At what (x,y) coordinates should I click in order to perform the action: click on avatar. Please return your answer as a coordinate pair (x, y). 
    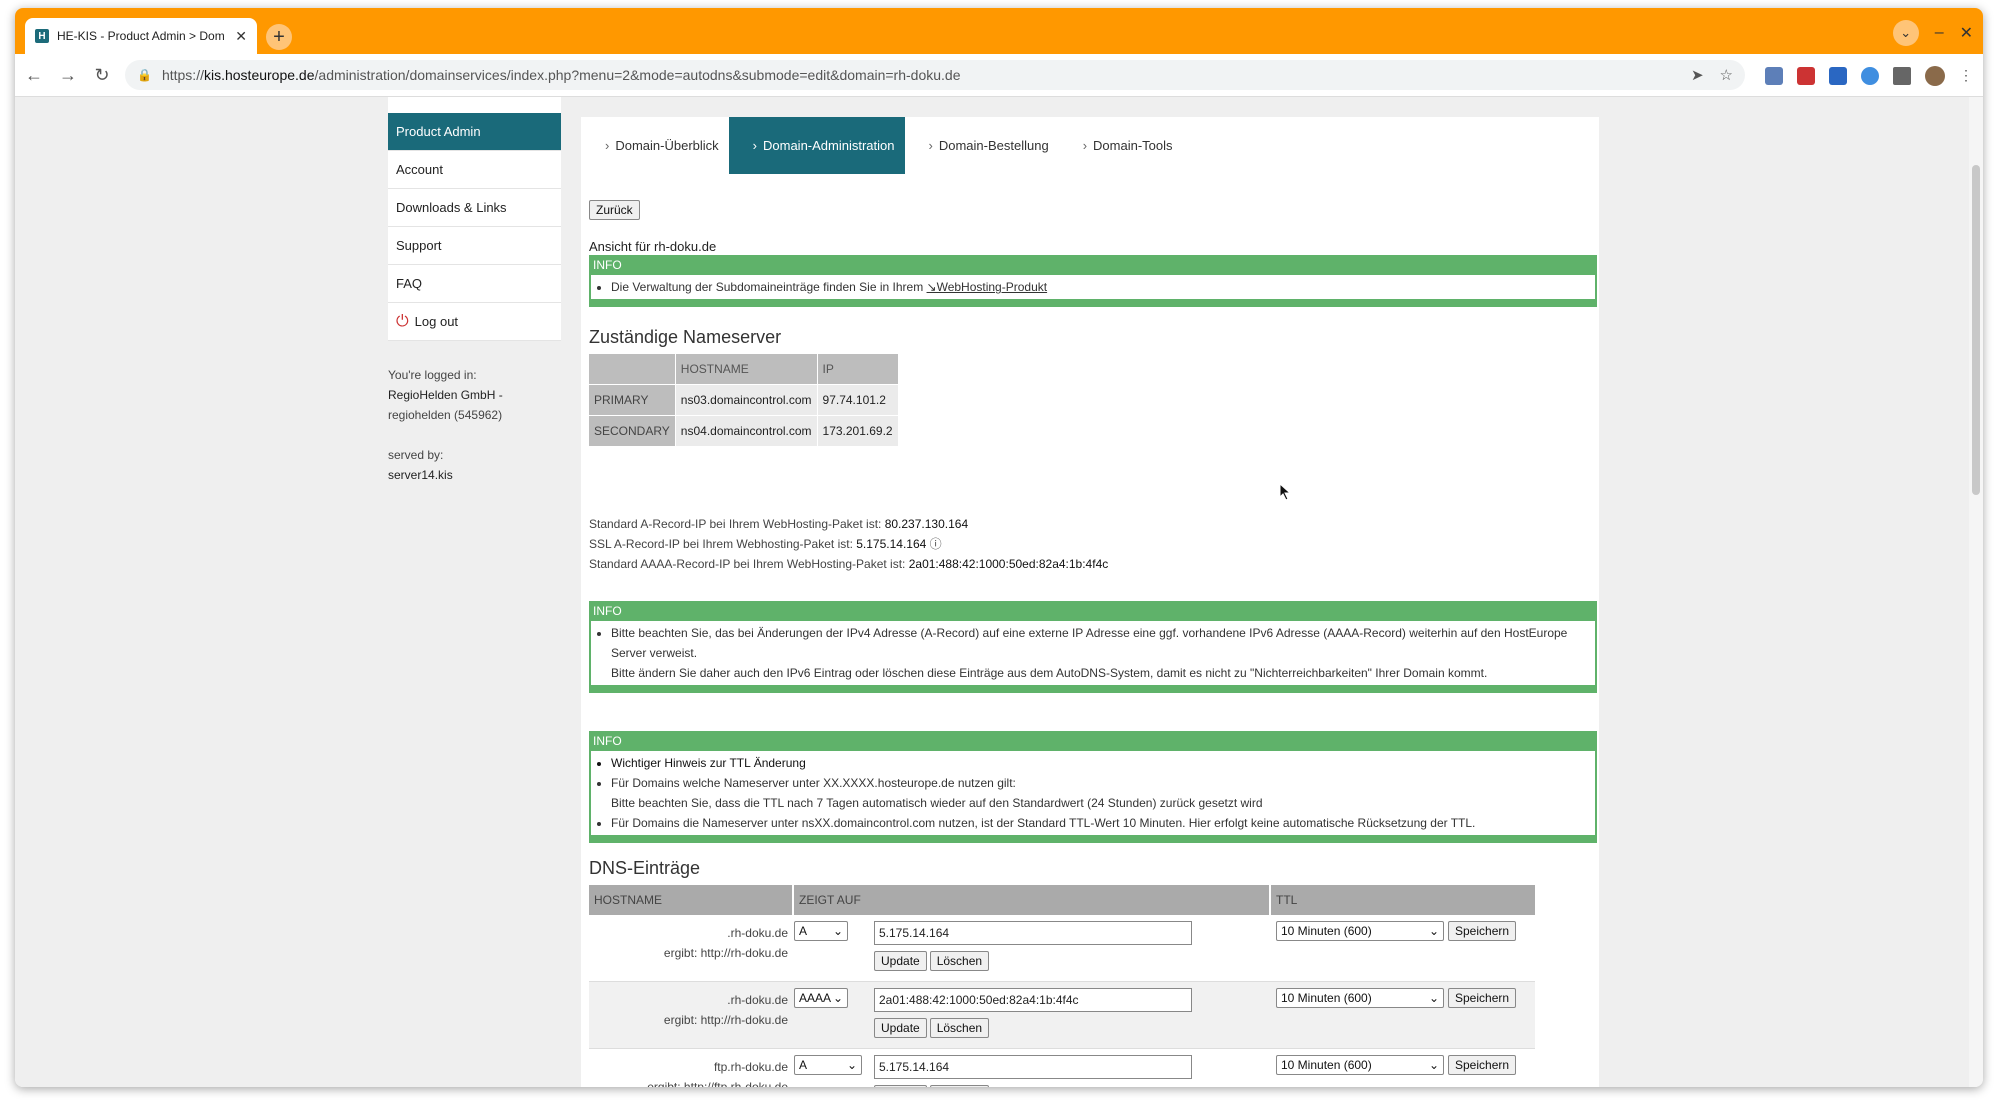
    Looking at the image, I should click on (1935, 76).